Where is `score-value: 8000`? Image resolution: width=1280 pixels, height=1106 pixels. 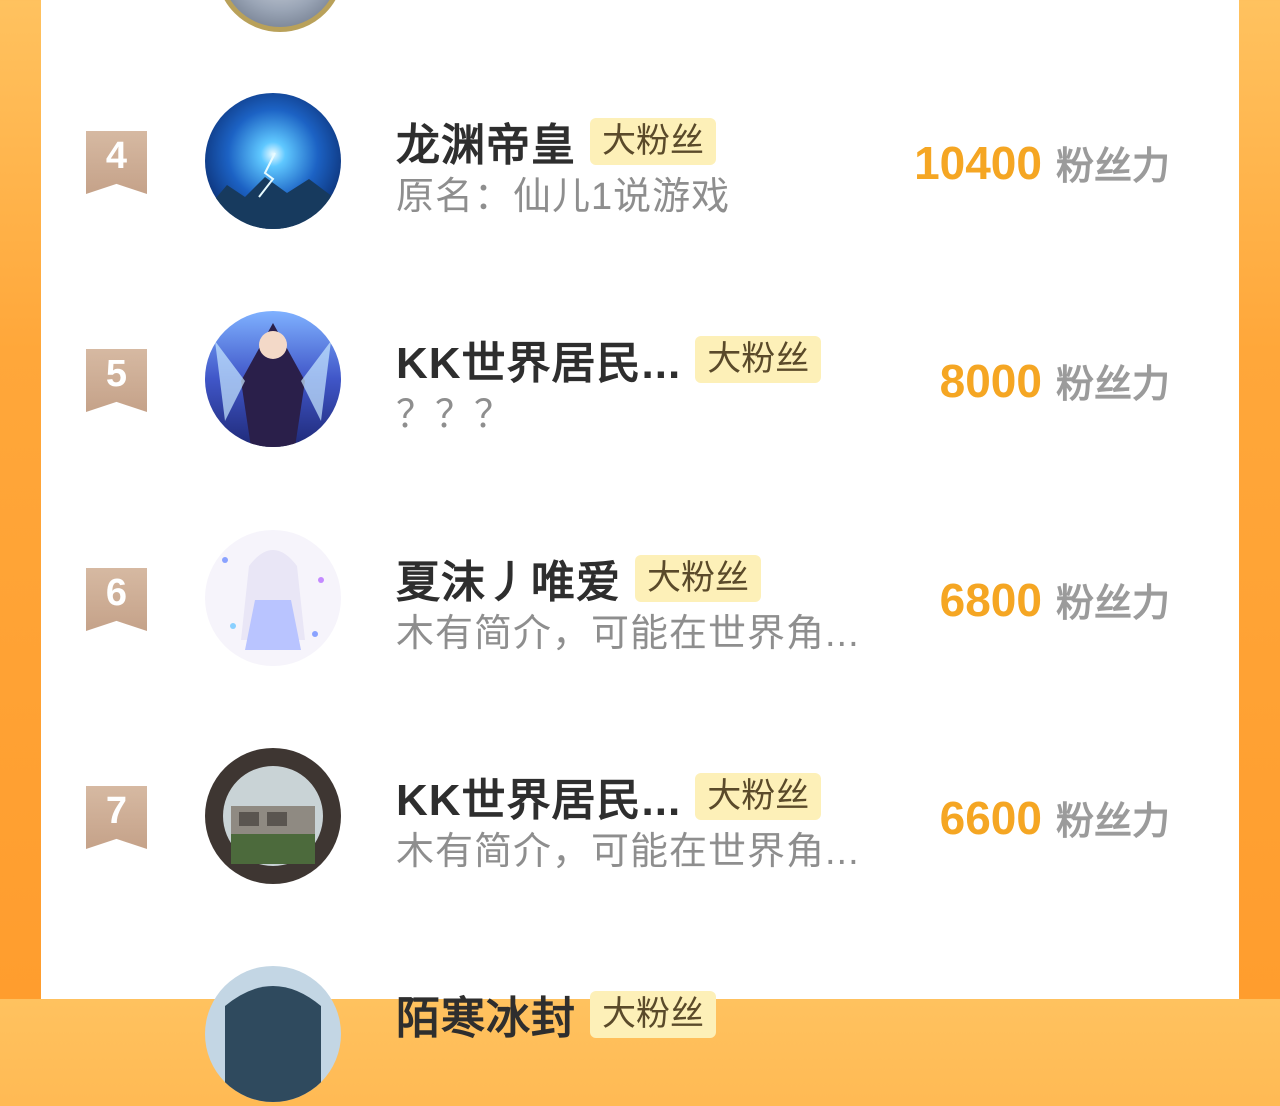 score-value: 8000 is located at coordinates (990, 381).